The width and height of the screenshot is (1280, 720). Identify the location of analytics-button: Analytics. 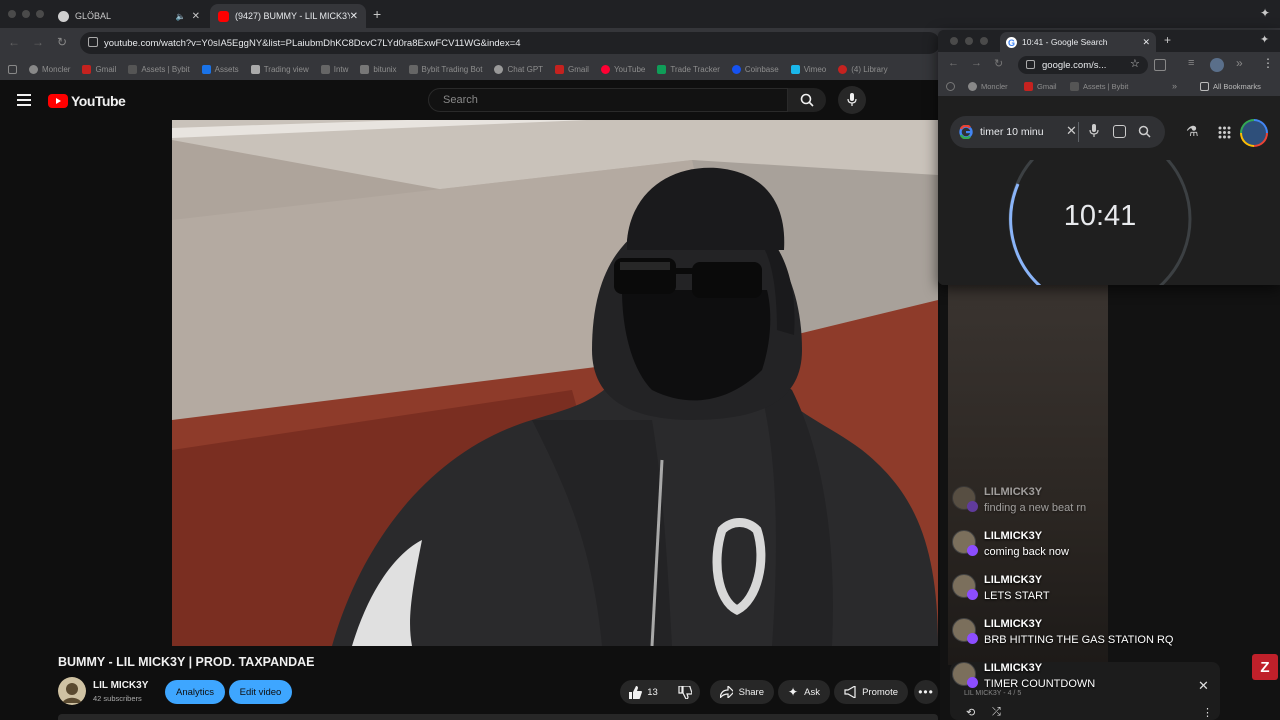
(195, 692).